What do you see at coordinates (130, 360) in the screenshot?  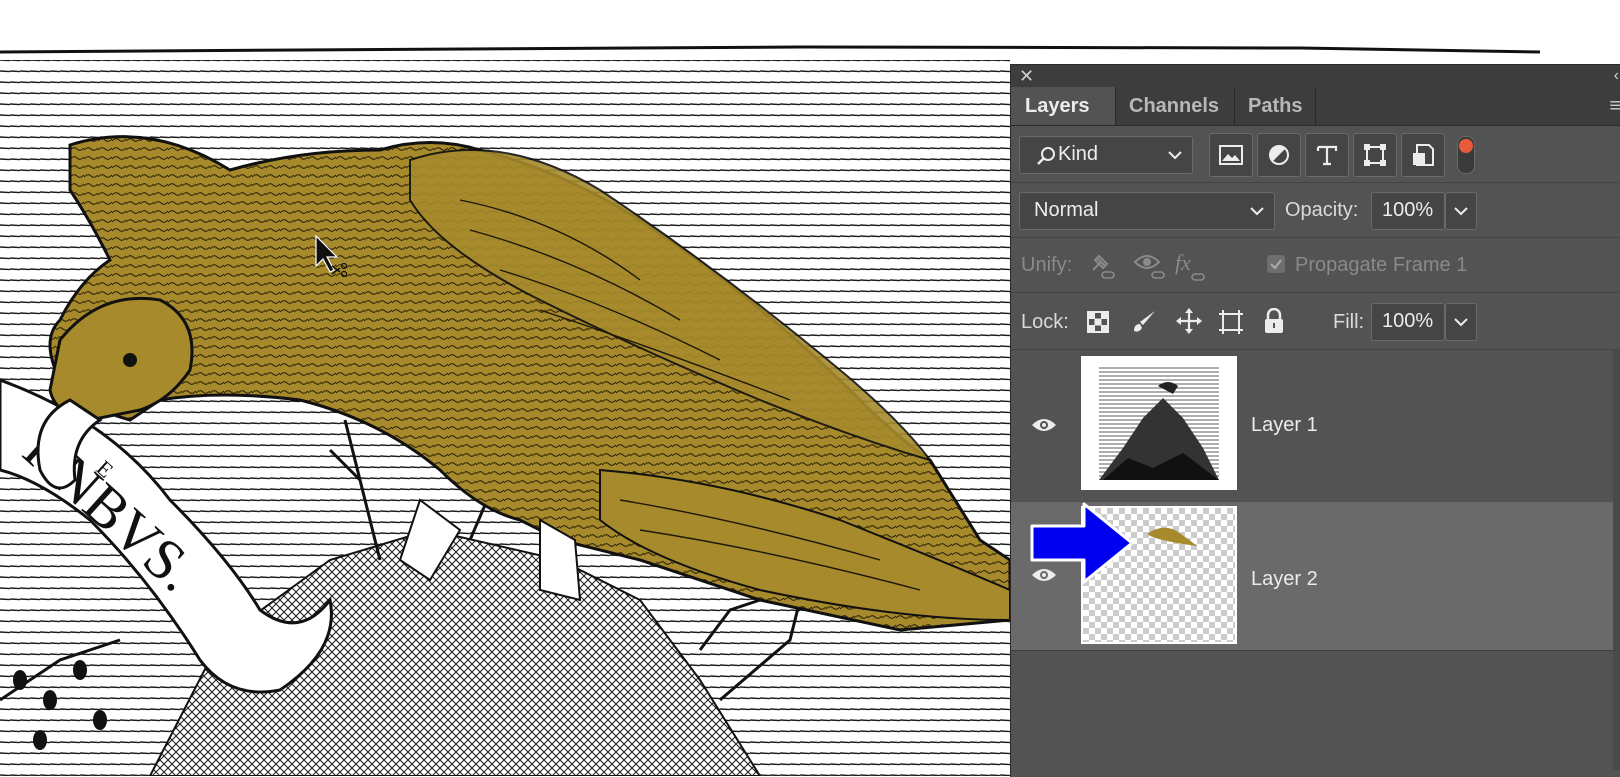 I see `eagle-eye` at bounding box center [130, 360].